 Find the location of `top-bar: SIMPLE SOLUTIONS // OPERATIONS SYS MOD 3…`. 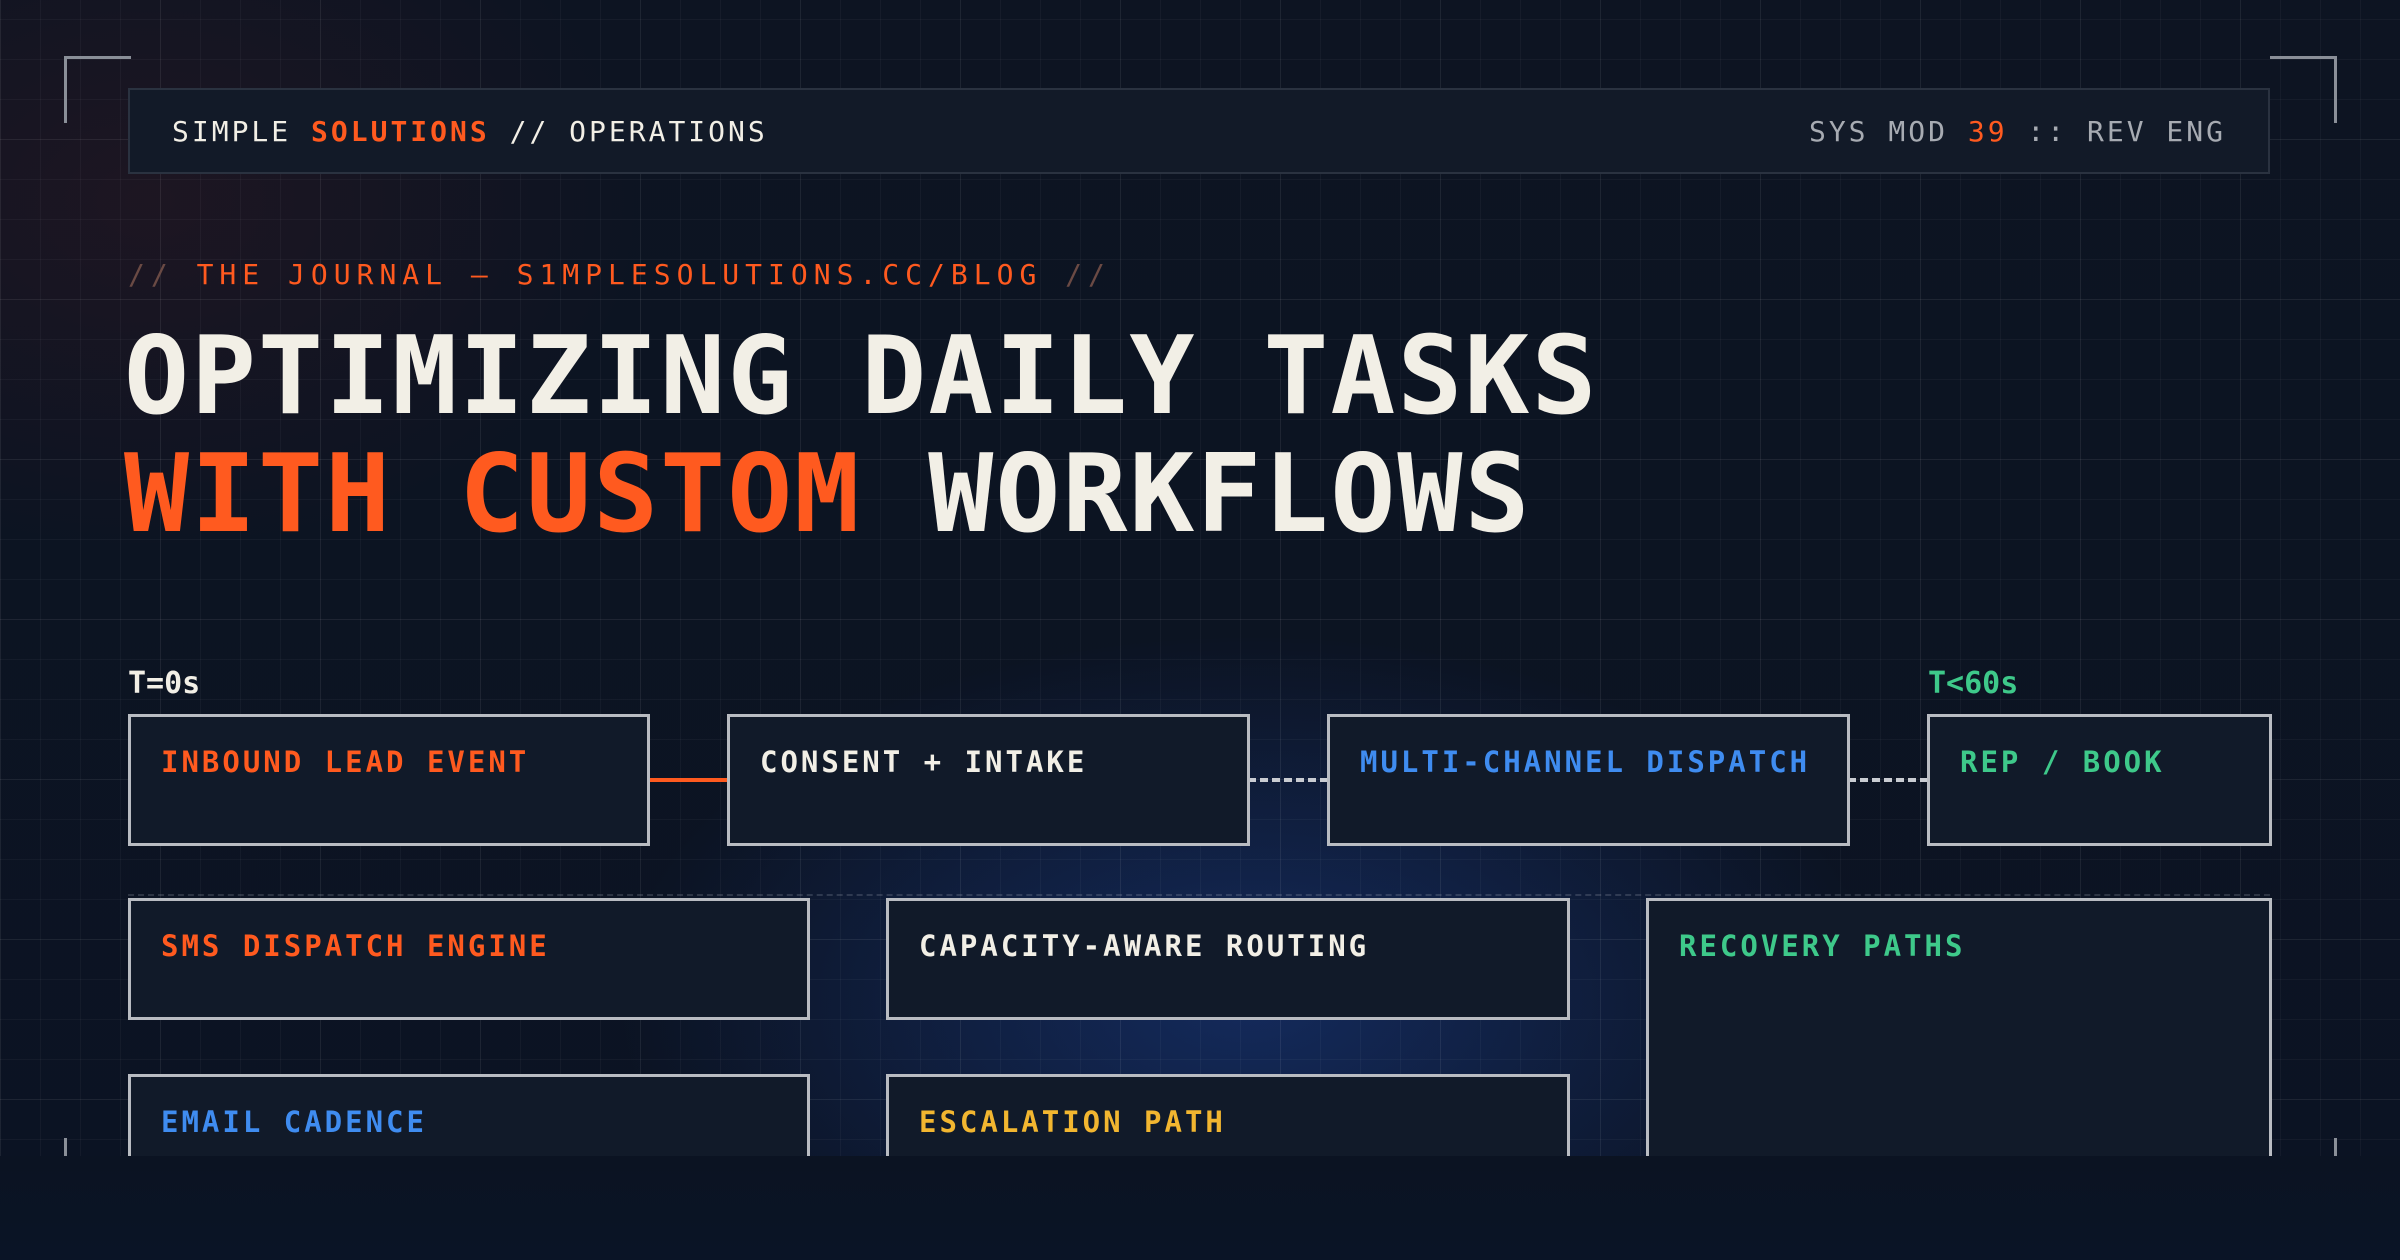

top-bar: SIMPLE SOLUTIONS // OPERATIONS SYS MOD 3… is located at coordinates (1199, 131).